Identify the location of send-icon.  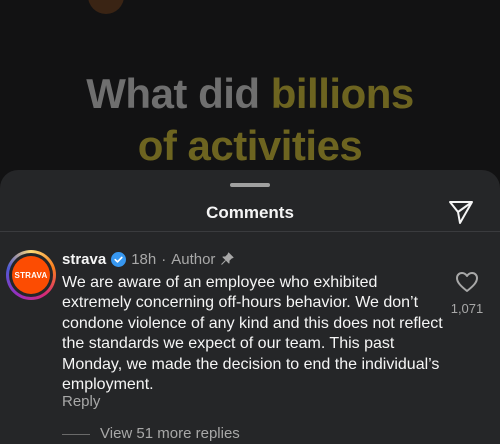
(461, 212).